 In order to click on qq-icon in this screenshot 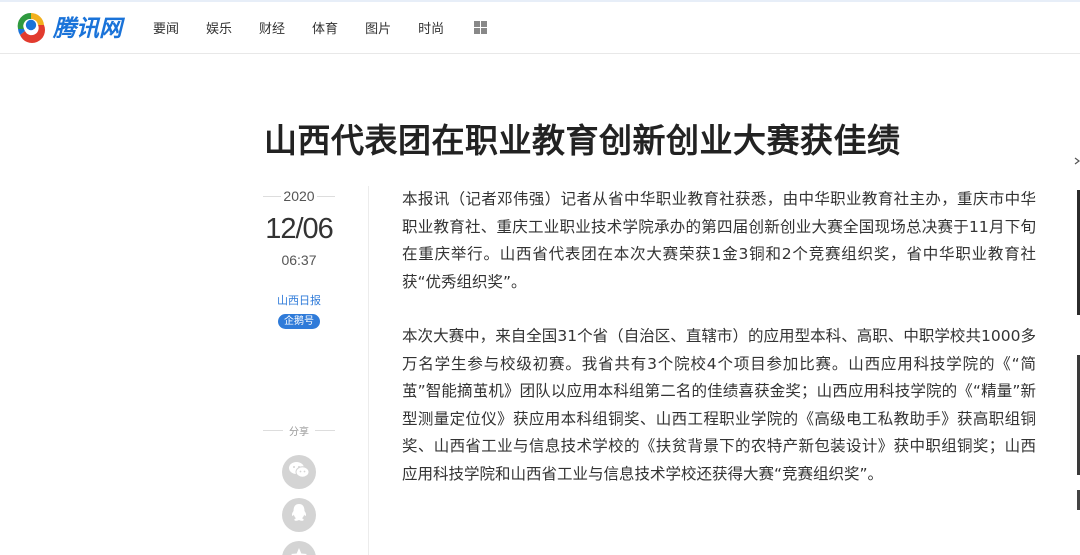, I will do `click(299, 515)`.